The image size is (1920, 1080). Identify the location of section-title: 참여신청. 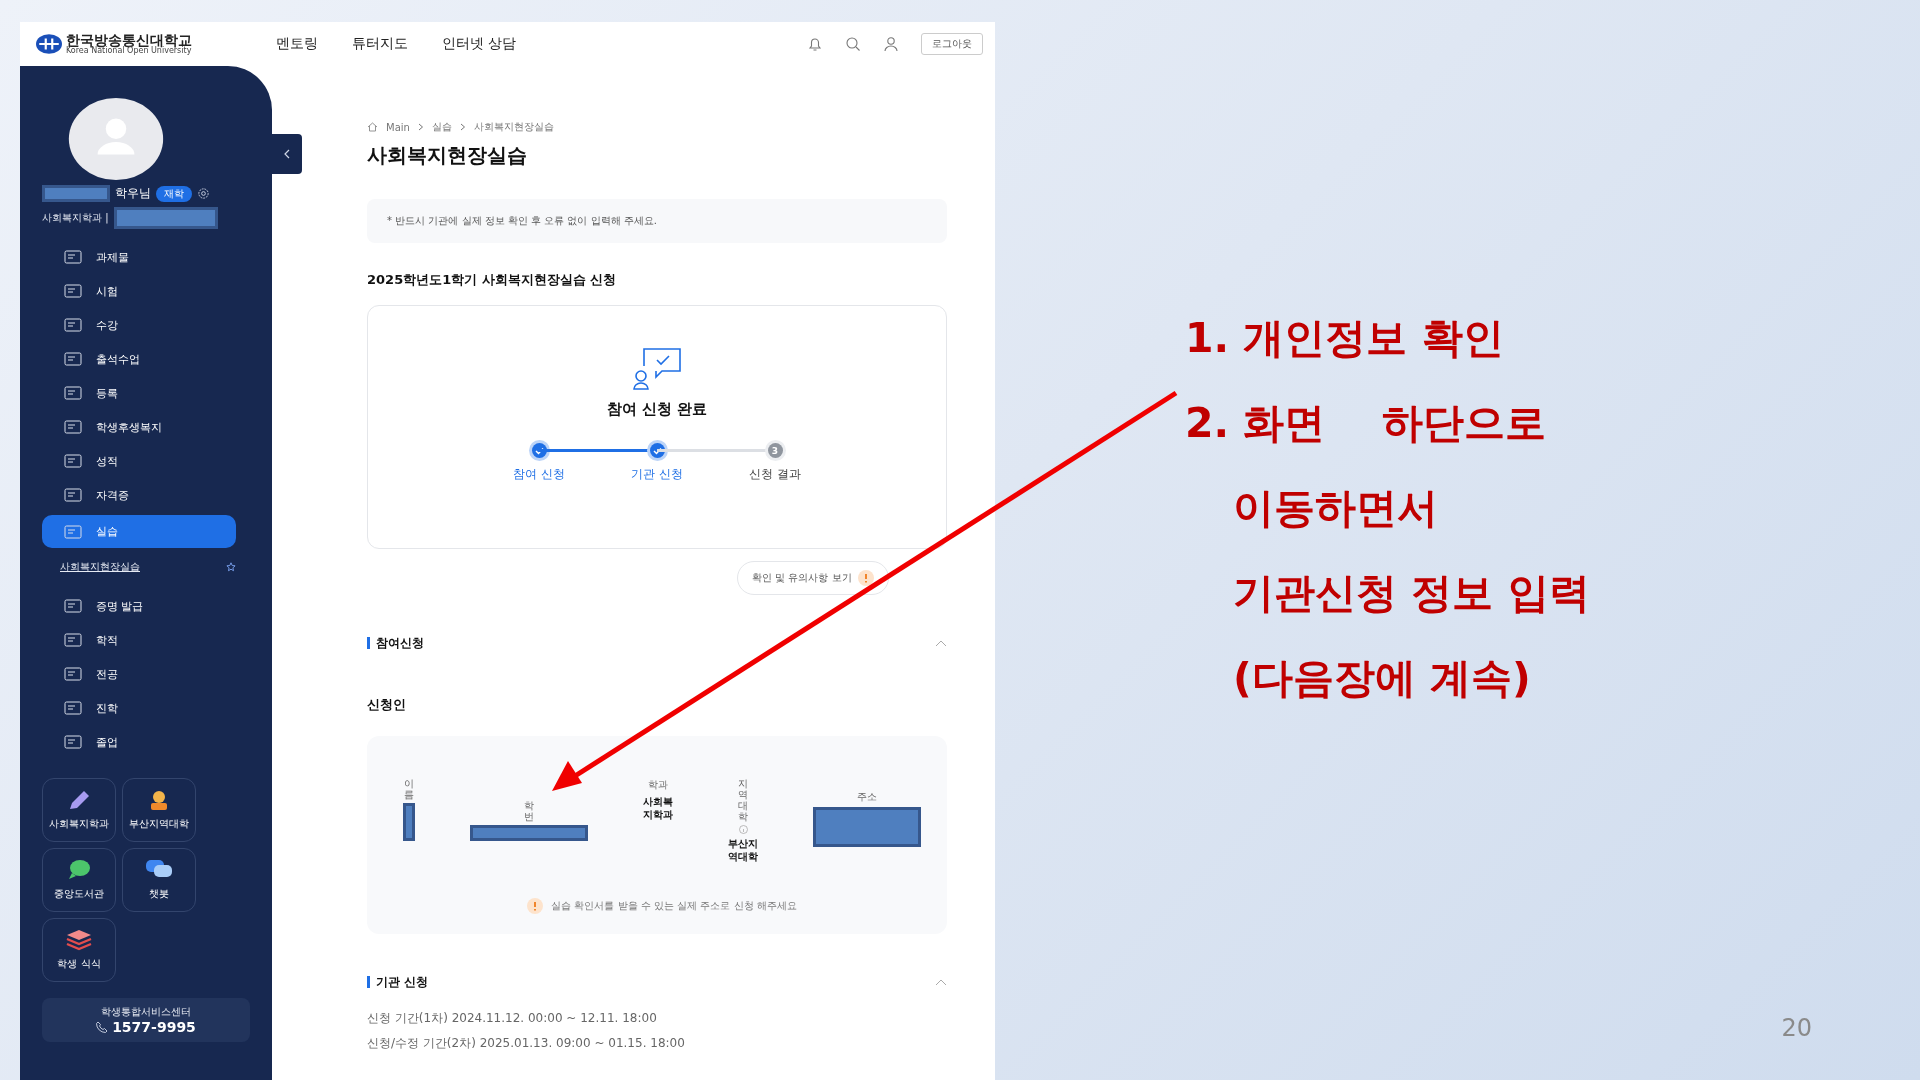
(395, 643).